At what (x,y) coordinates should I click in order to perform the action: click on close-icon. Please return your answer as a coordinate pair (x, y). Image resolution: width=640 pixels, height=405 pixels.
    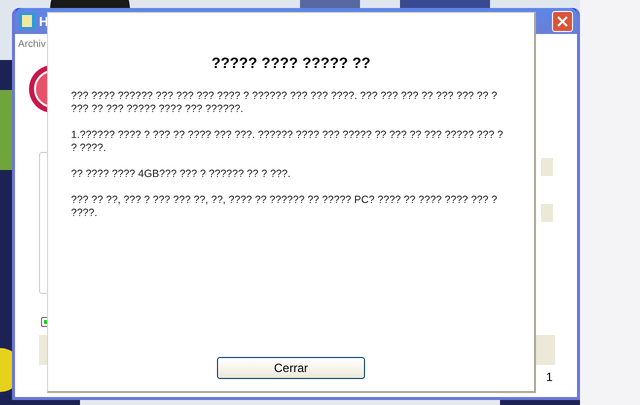
    Looking at the image, I should click on (562, 21).